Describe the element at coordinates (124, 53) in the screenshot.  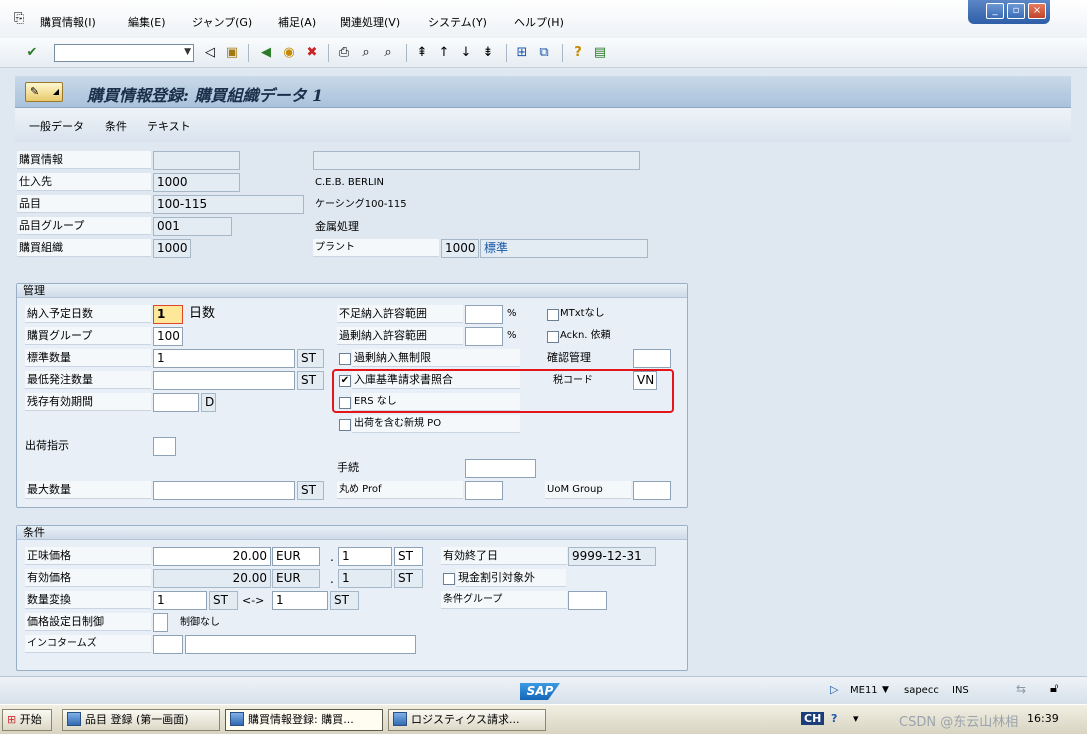
I see `command-field: ▼` at that location.